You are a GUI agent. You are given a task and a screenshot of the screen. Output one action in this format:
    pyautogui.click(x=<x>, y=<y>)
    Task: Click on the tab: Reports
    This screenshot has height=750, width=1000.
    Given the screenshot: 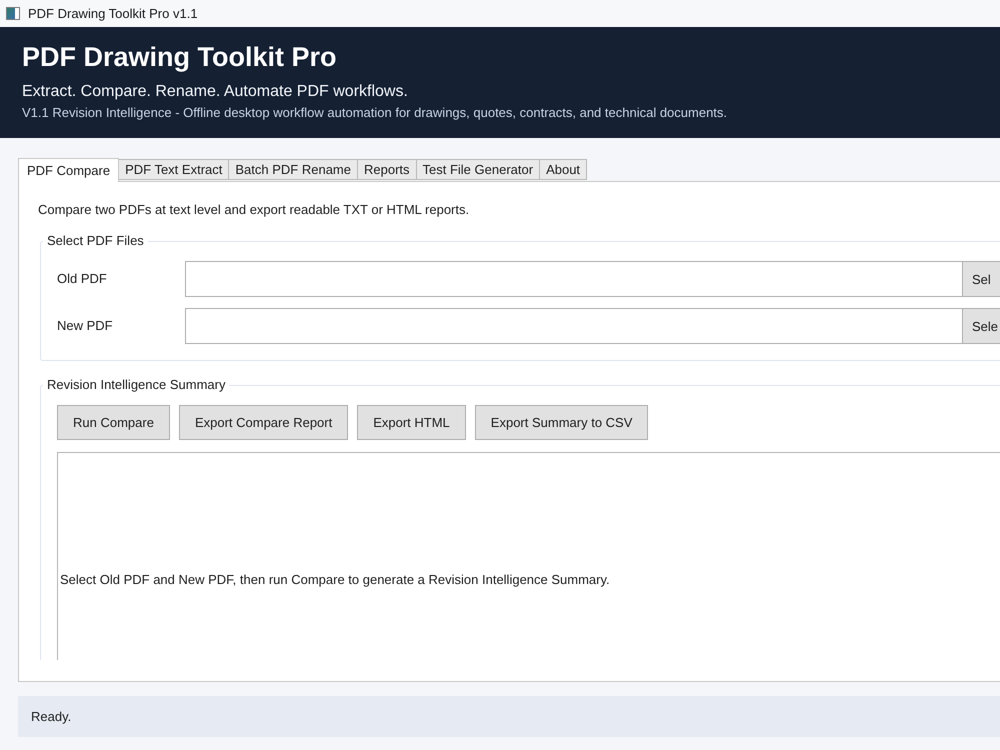 What is the action you would take?
    pyautogui.click(x=387, y=169)
    